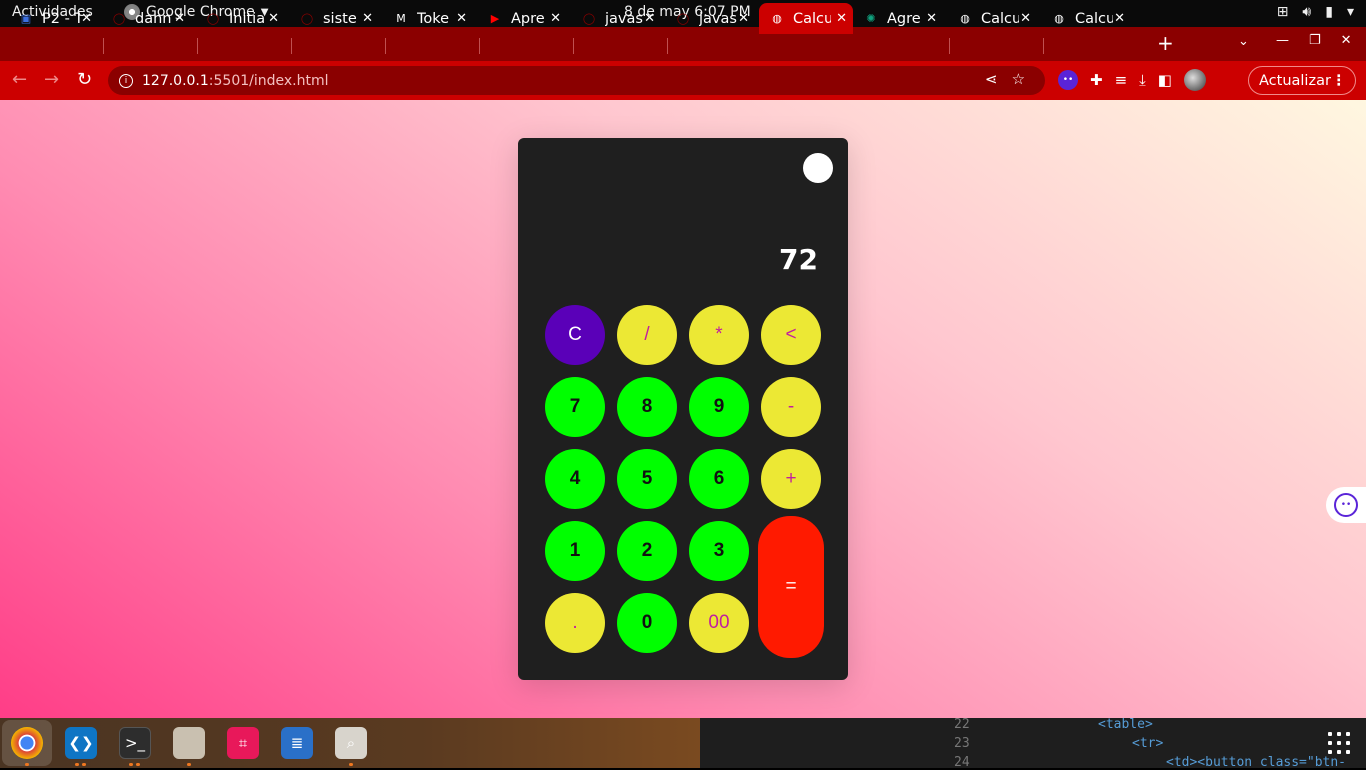  What do you see at coordinates (791, 335) in the screenshot?
I see `backspace-button: <` at bounding box center [791, 335].